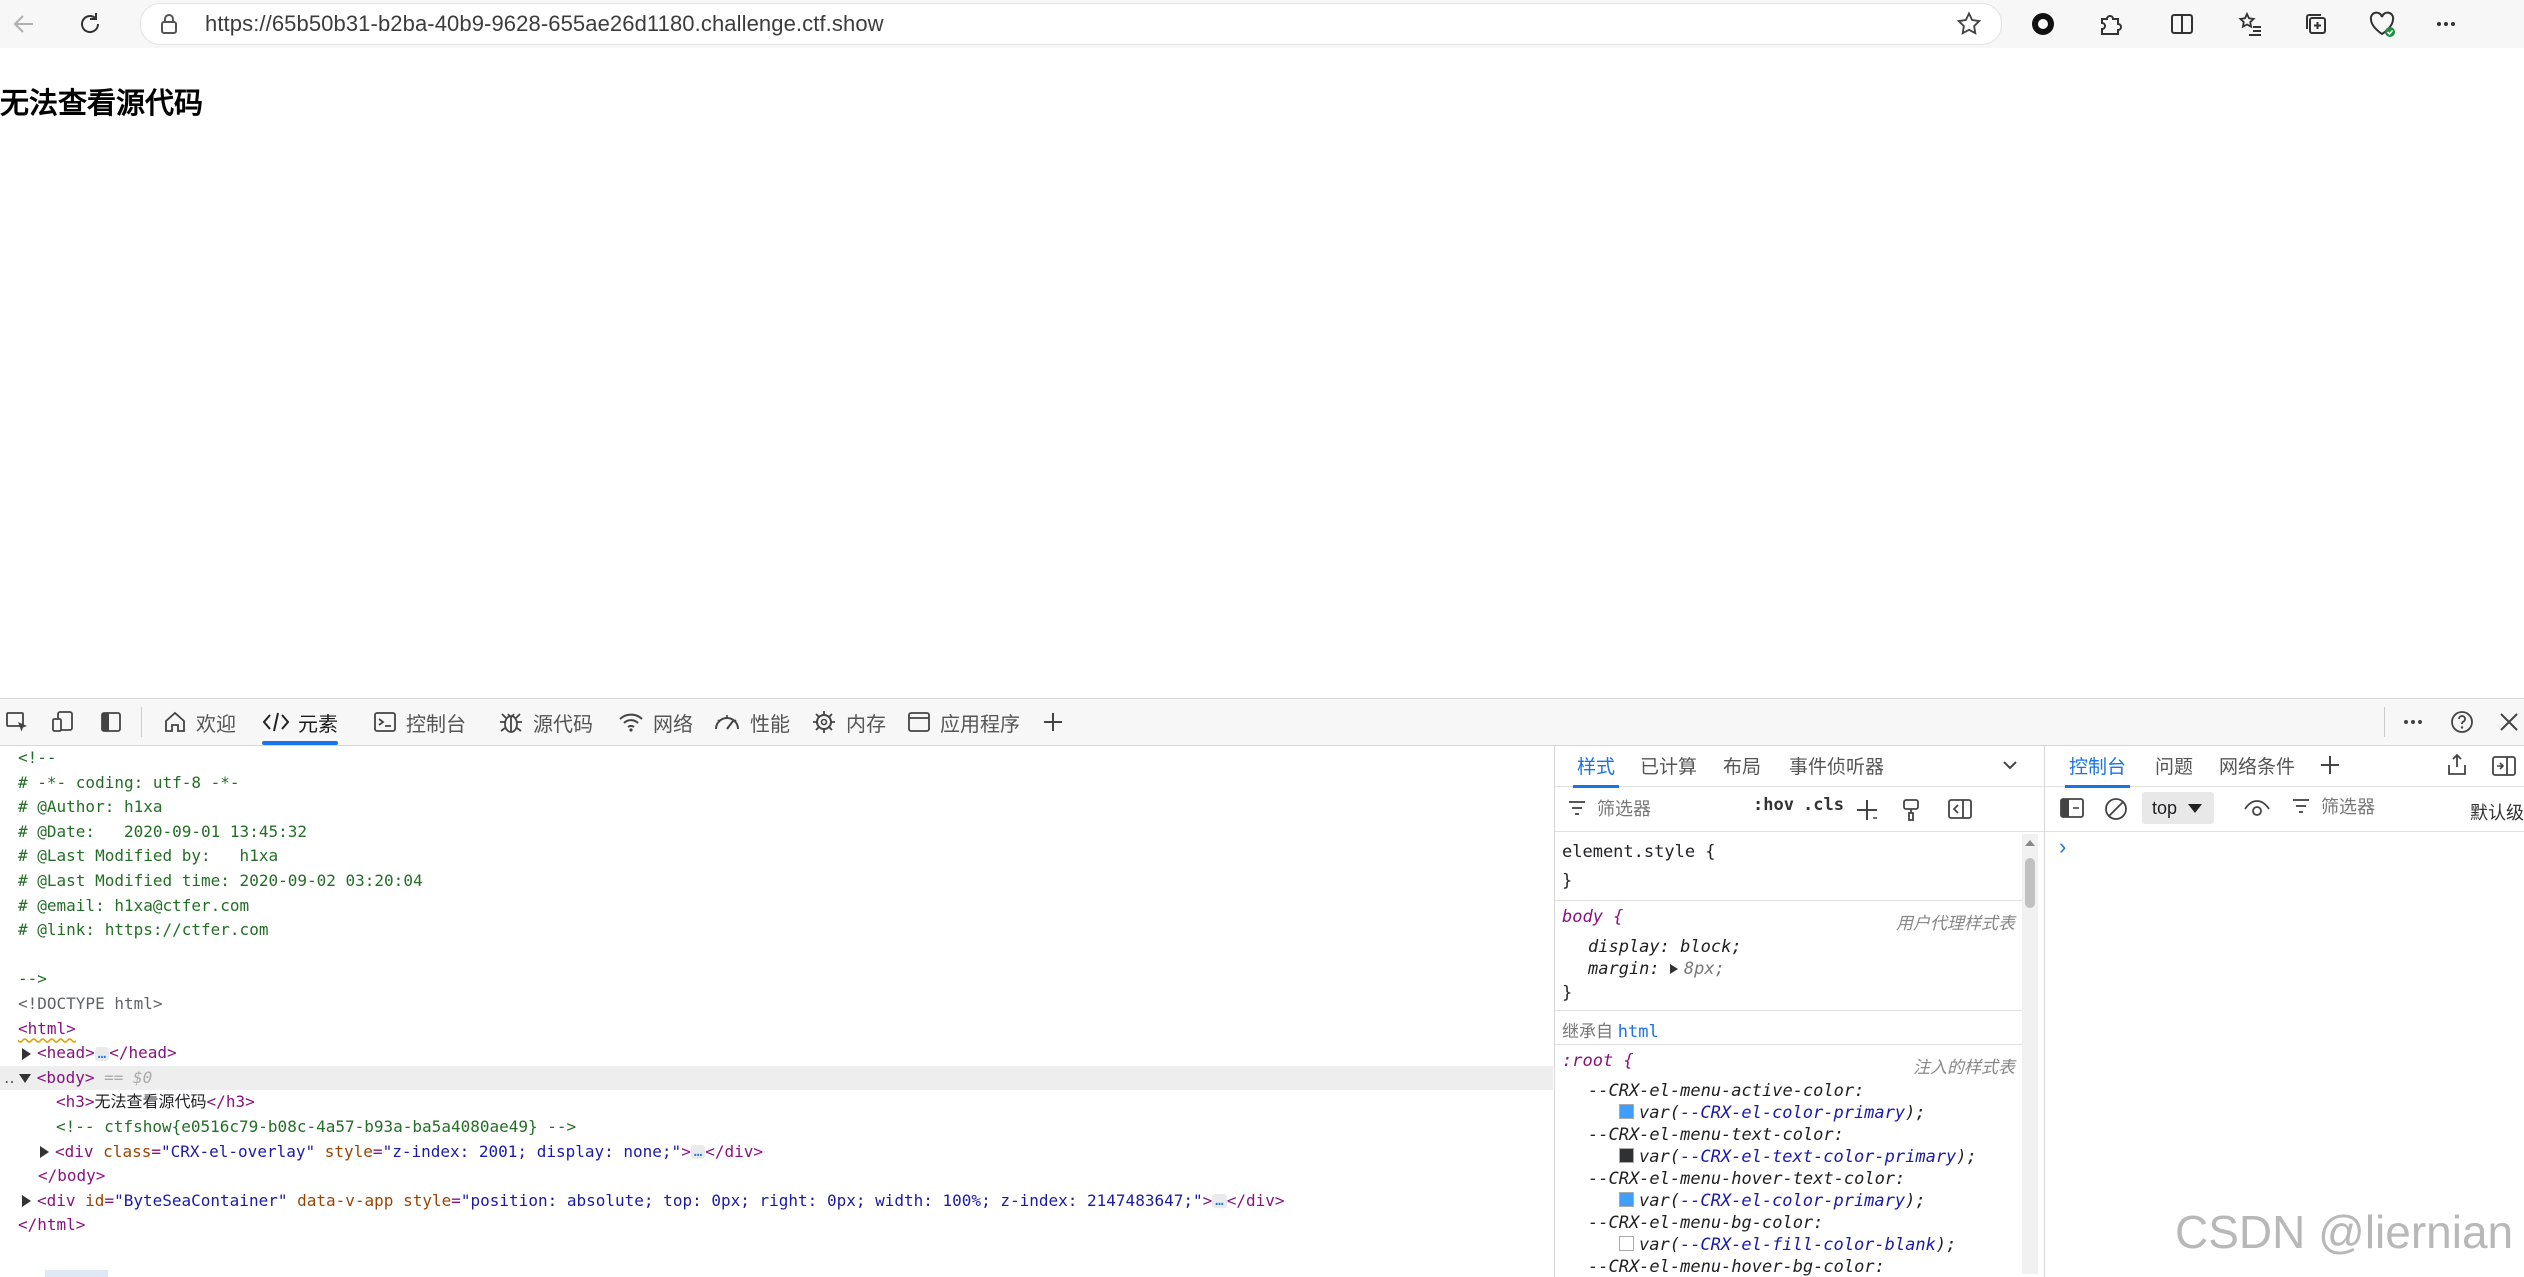 Image resolution: width=2524 pixels, height=1277 pixels. What do you see at coordinates (51, 1225) in the screenshot?
I see `dom-line-html-close: </html>` at bounding box center [51, 1225].